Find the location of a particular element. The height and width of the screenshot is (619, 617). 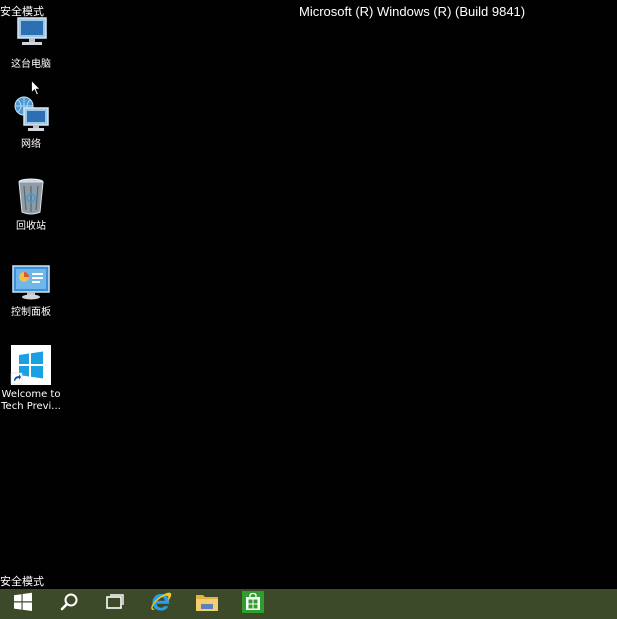

desktop-icon-recycle-bin: 回收站 is located at coordinates (31, 204).